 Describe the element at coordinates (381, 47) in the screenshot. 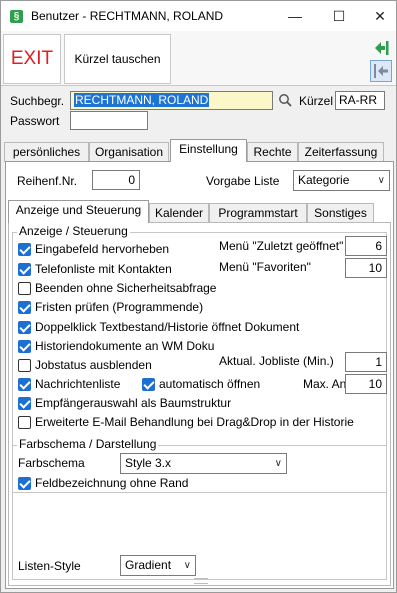

I see `arrow-in-icon` at that location.